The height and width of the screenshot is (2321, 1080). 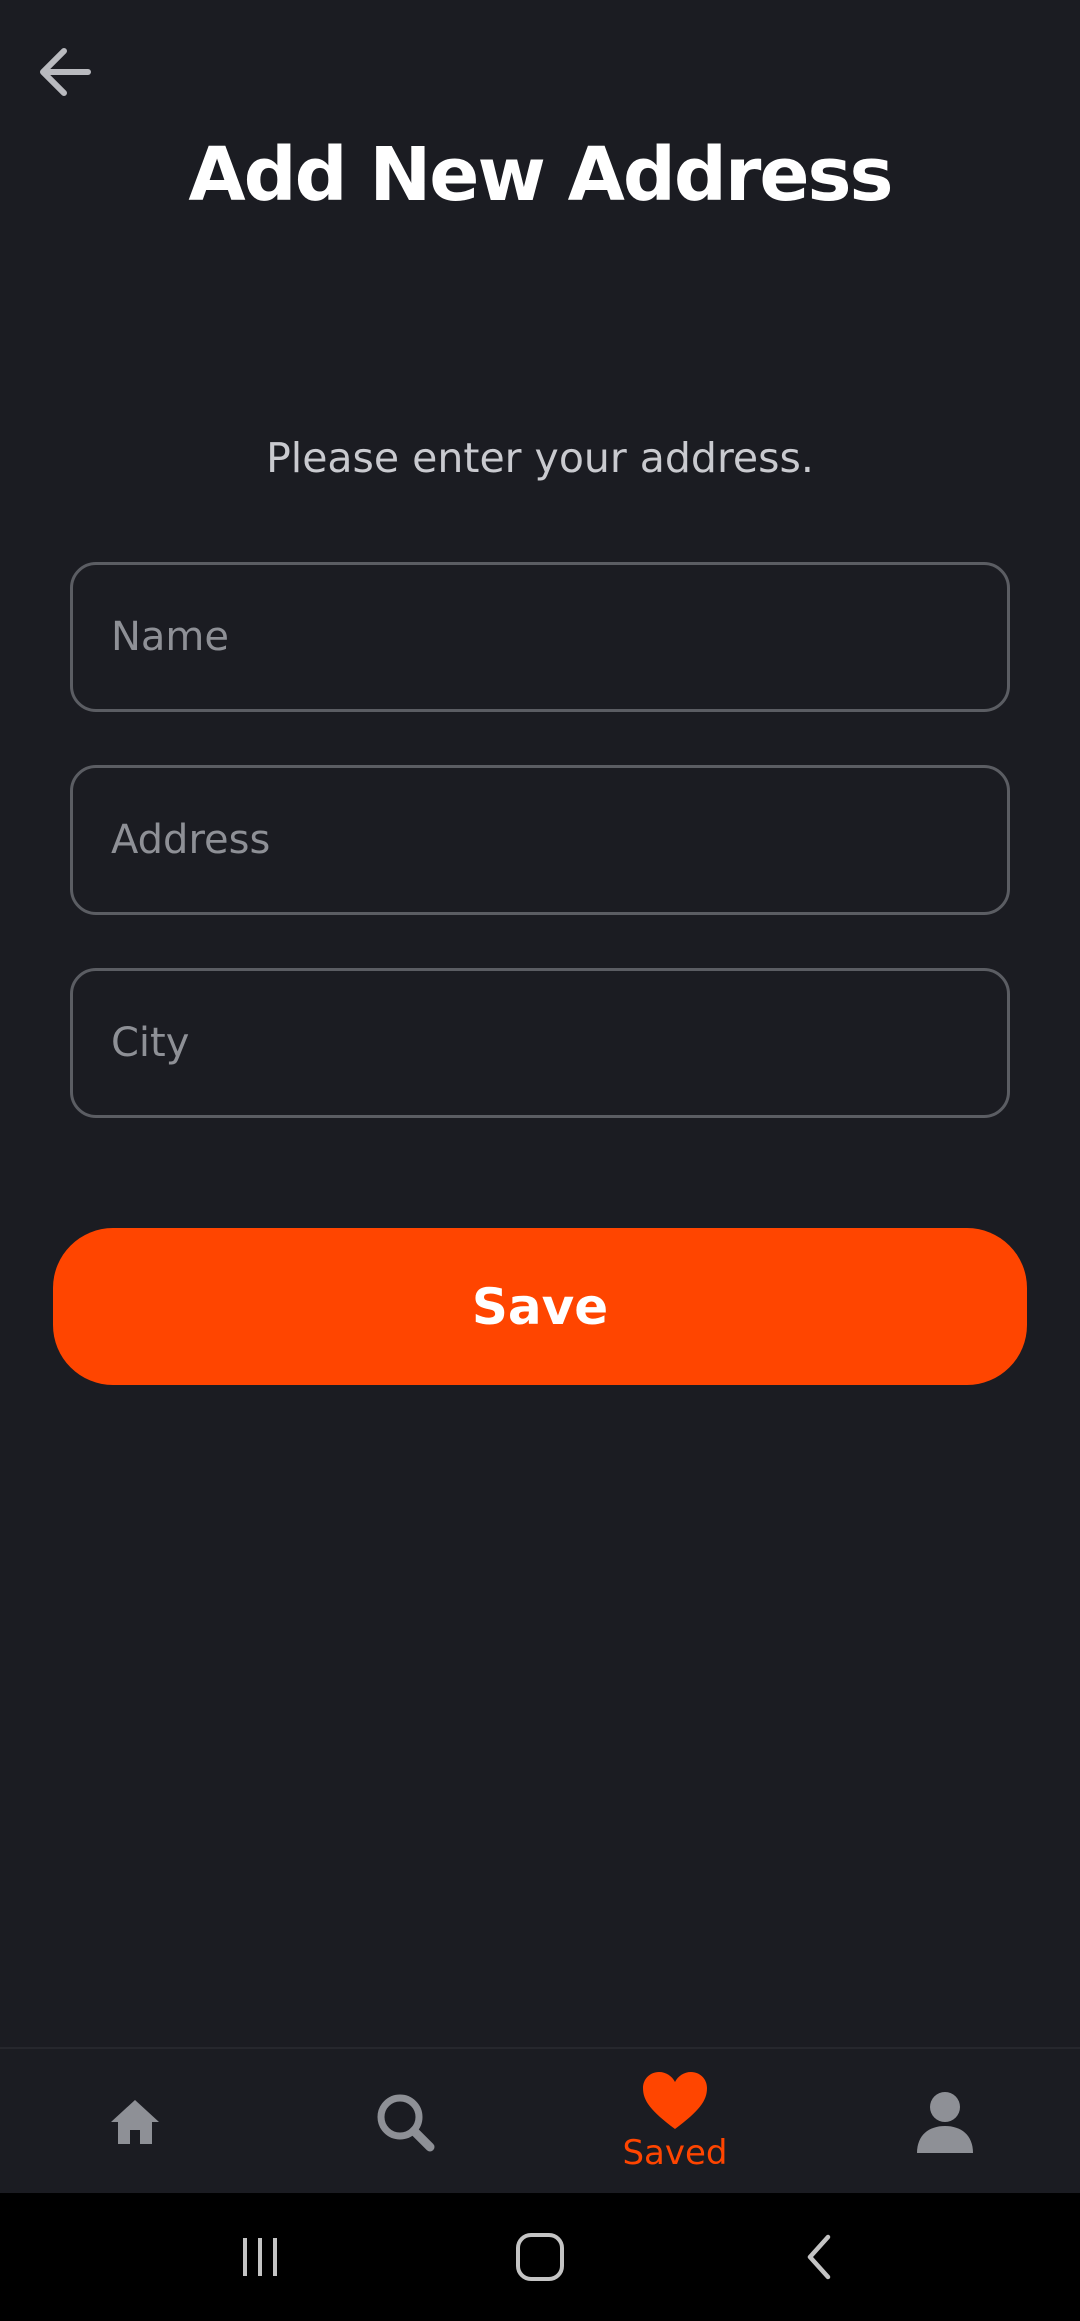 I want to click on home-icon, so click(x=135, y=2122).